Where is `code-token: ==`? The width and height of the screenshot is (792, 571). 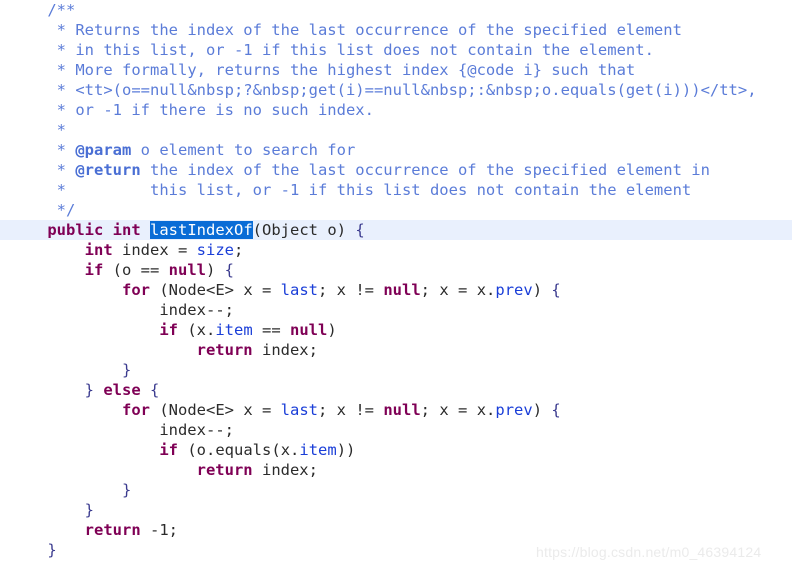 code-token: == is located at coordinates (271, 330).